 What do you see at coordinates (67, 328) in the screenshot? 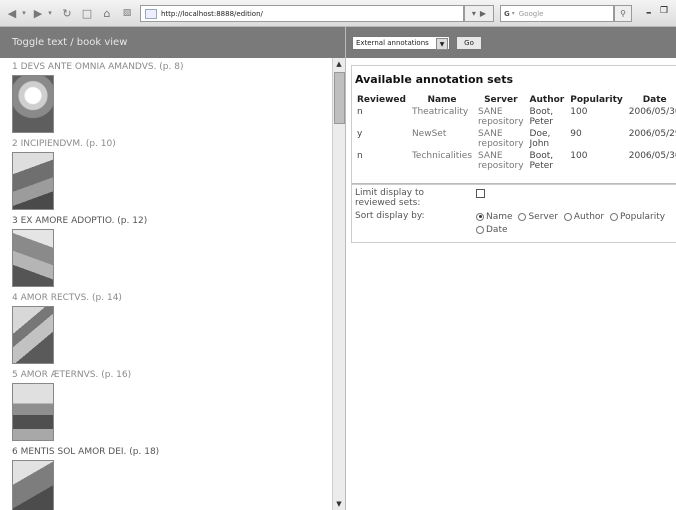
I see `list-item: 4 AMOR RECTVS. (p. 14)` at bounding box center [67, 328].